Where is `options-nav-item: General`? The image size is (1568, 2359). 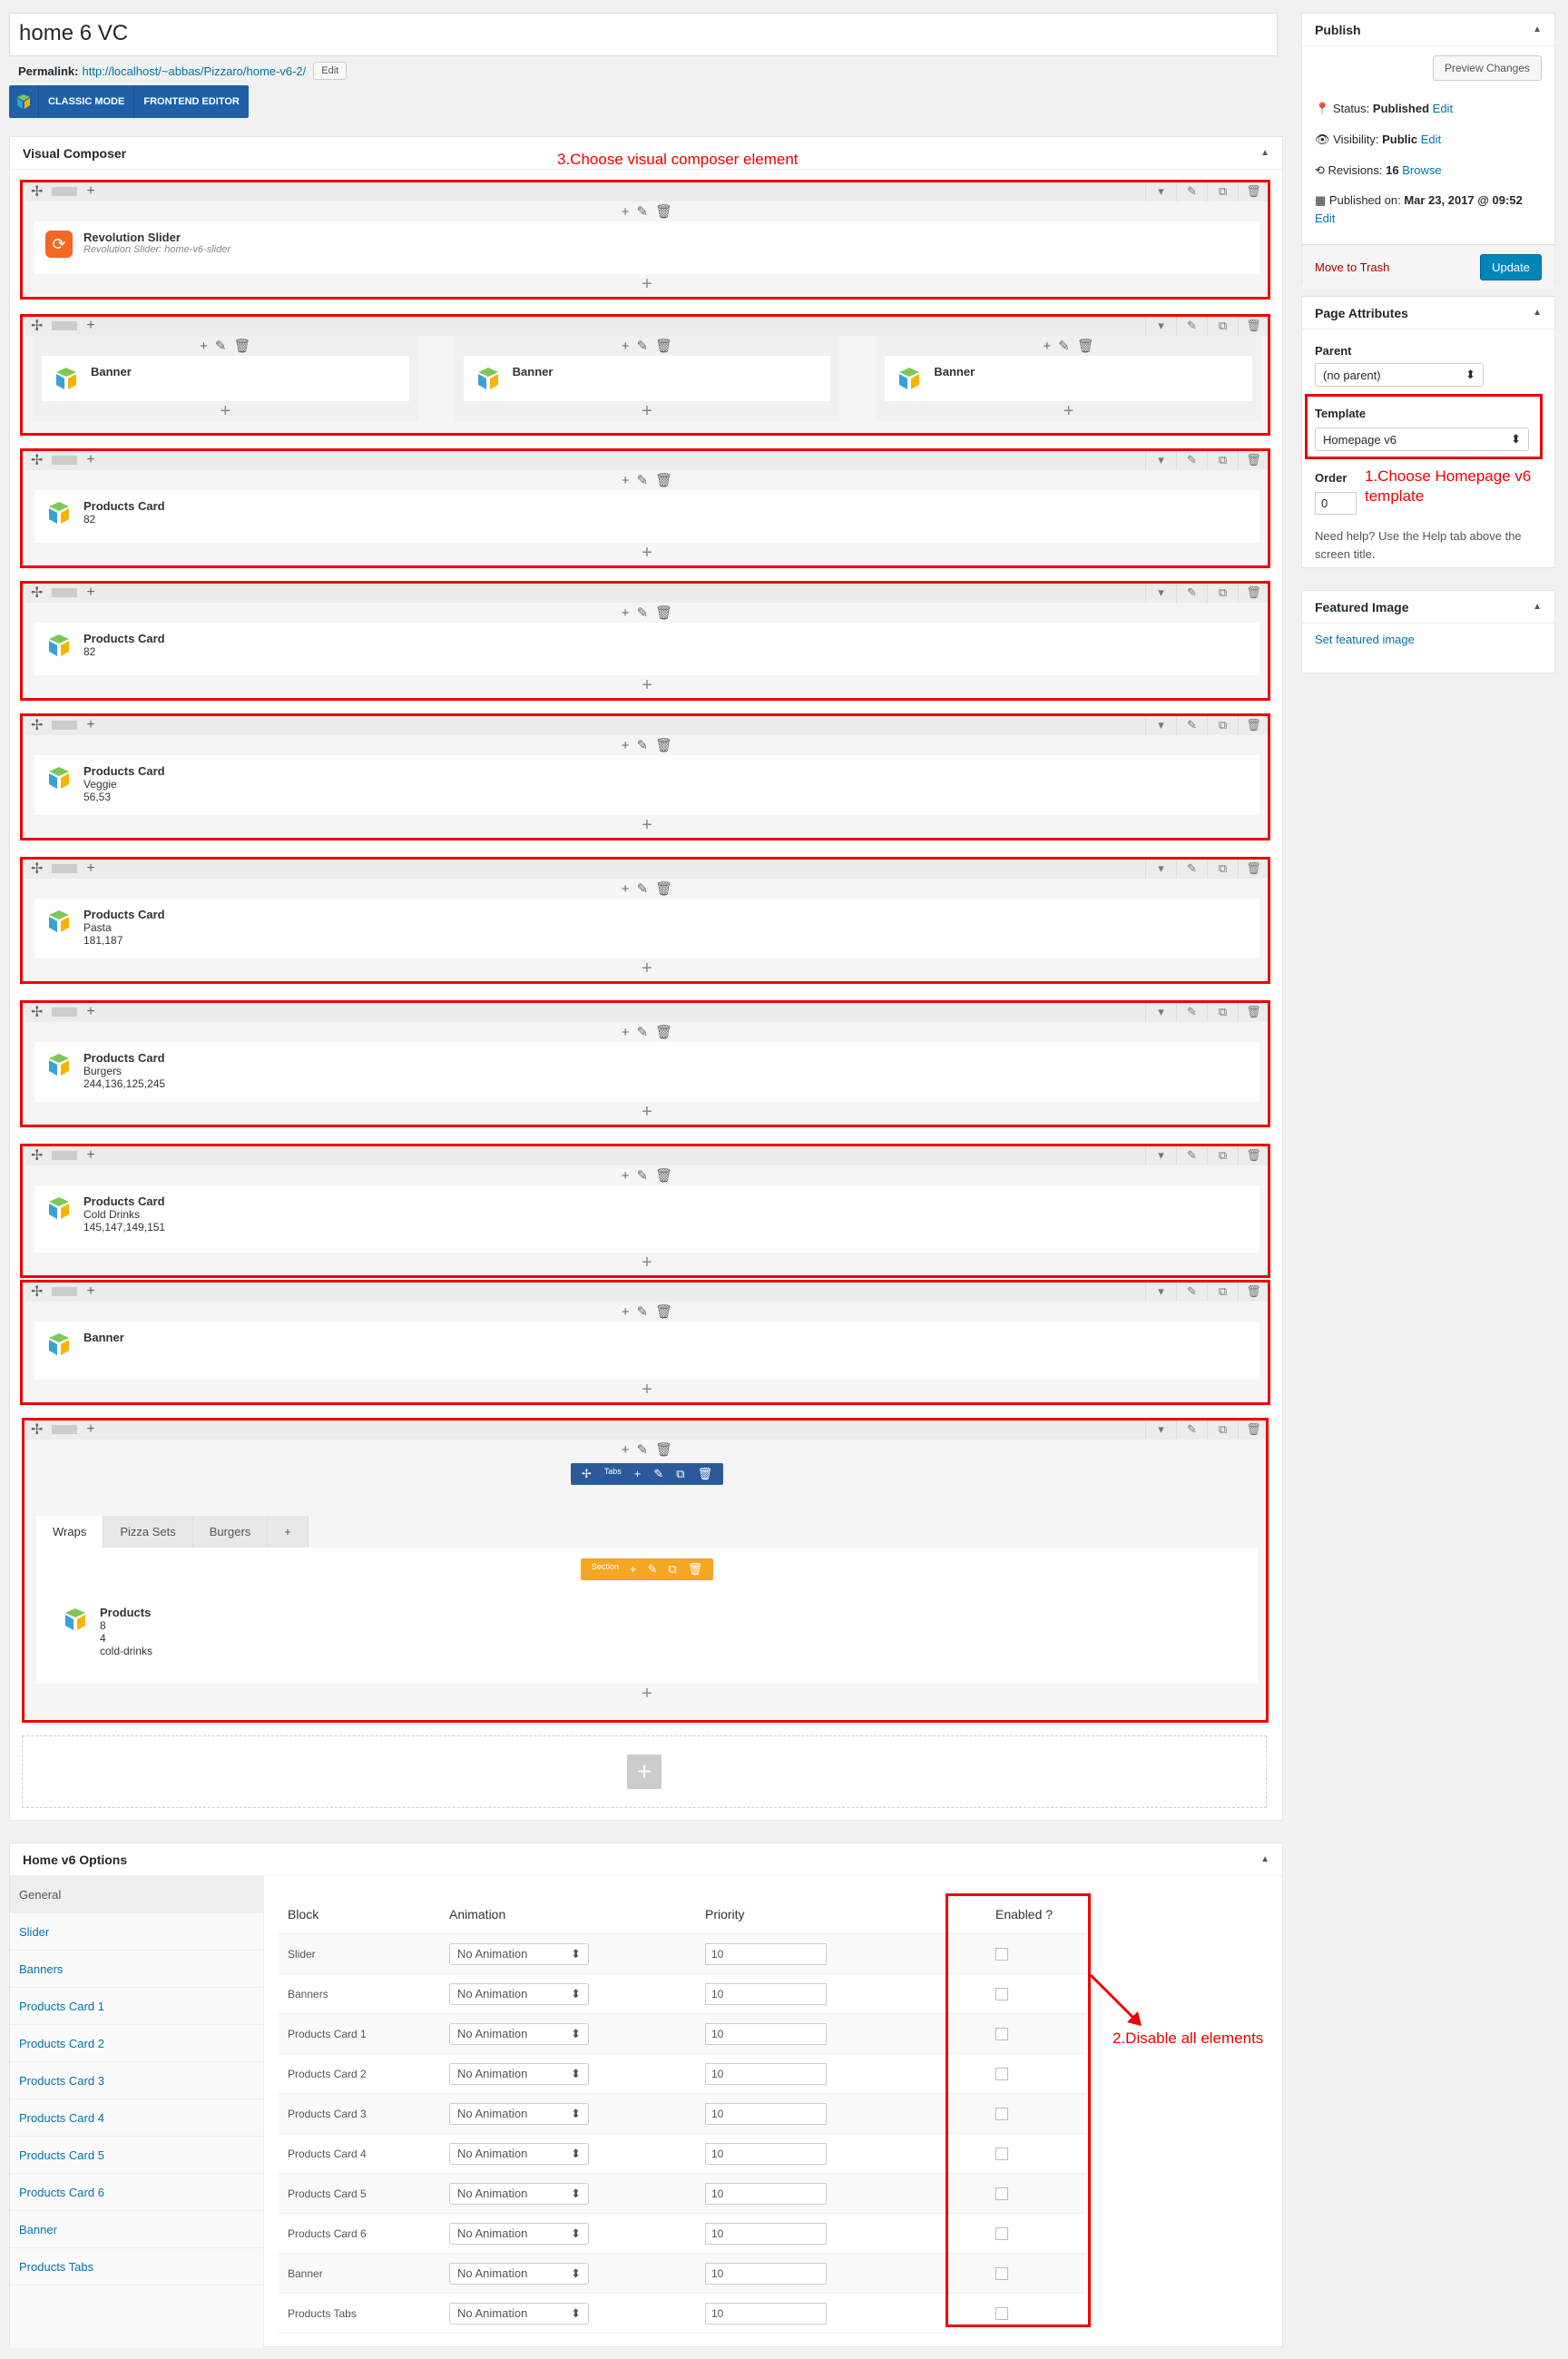 options-nav-item: General is located at coordinates (136, 1894).